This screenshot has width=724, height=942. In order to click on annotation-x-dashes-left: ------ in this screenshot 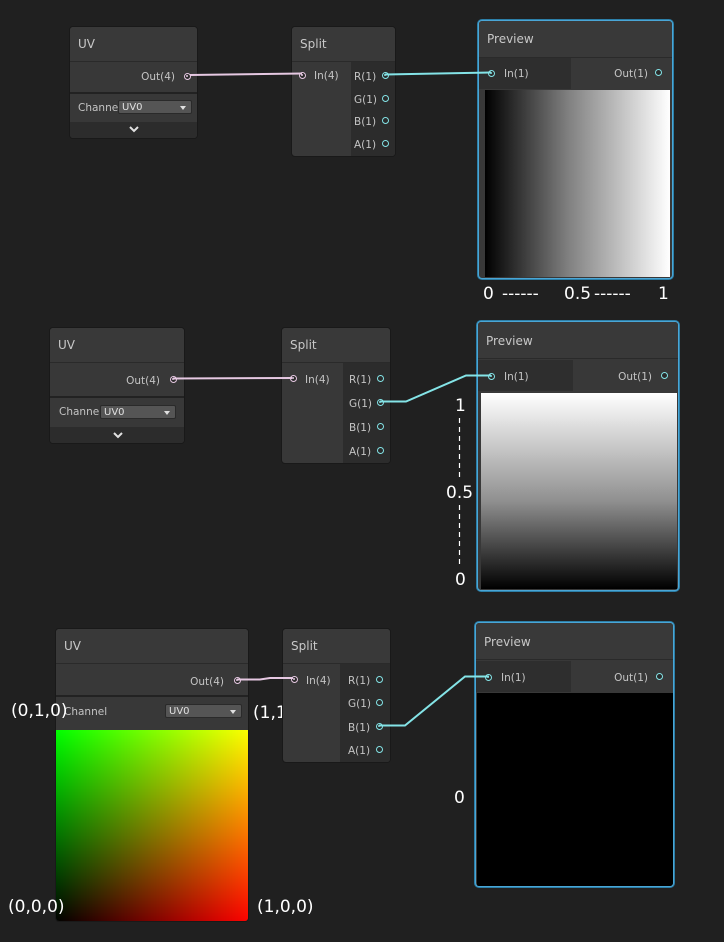, I will do `click(520, 294)`.